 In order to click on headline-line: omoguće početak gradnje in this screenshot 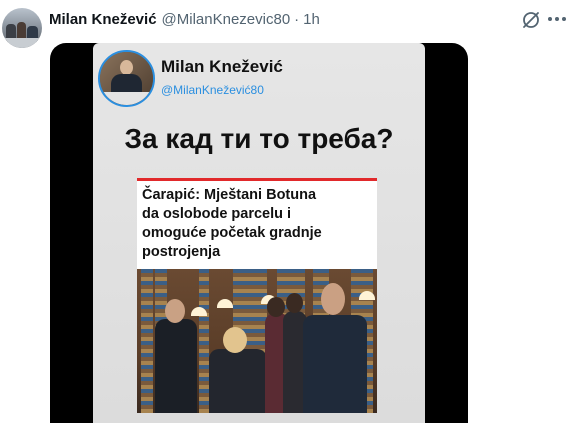, I will do `click(232, 233)`.